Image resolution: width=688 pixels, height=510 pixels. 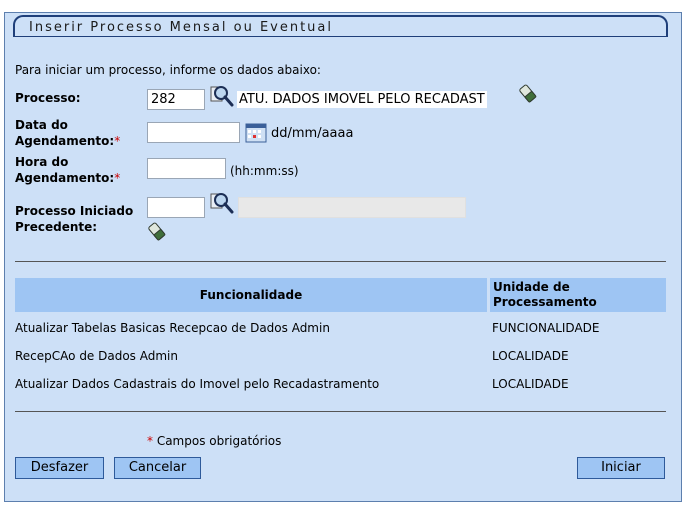 I want to click on required-fields-note: * Campos obrigatórios, so click(x=214, y=441).